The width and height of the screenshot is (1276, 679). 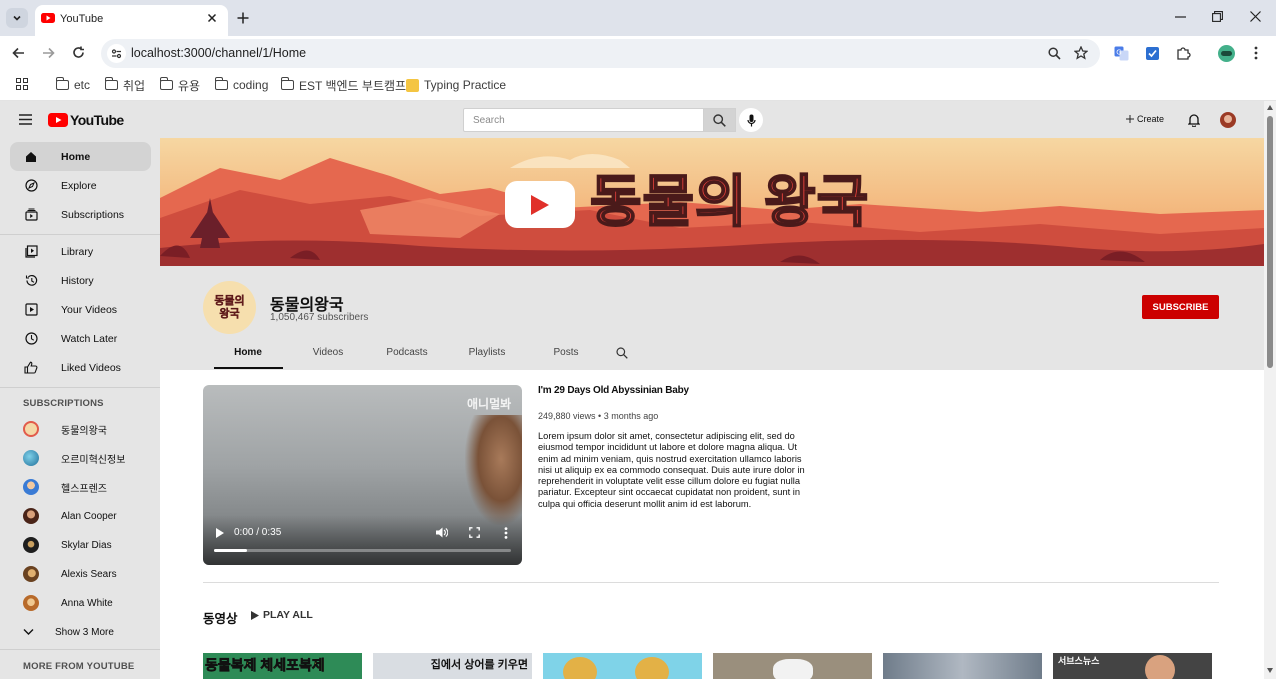 What do you see at coordinates (1255, 16) in the screenshot?
I see `close-window-icon` at bounding box center [1255, 16].